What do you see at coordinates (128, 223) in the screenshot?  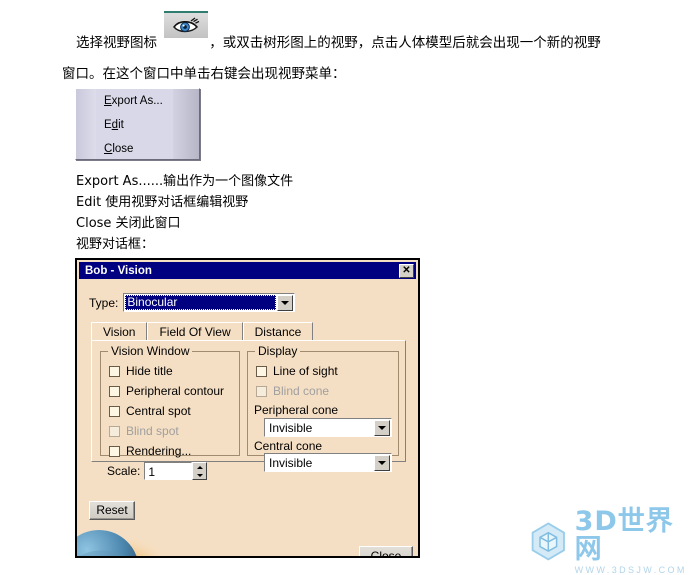 I see `definition-close: Close 关闭此窗口` at bounding box center [128, 223].